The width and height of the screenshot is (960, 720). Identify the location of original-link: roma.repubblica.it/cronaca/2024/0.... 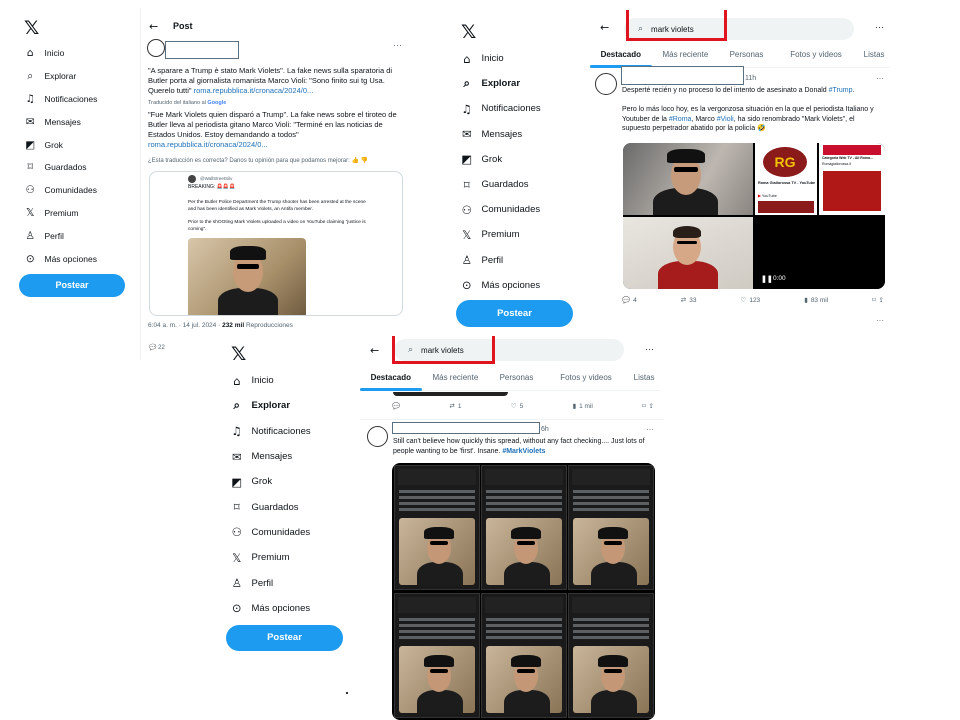
(254, 90).